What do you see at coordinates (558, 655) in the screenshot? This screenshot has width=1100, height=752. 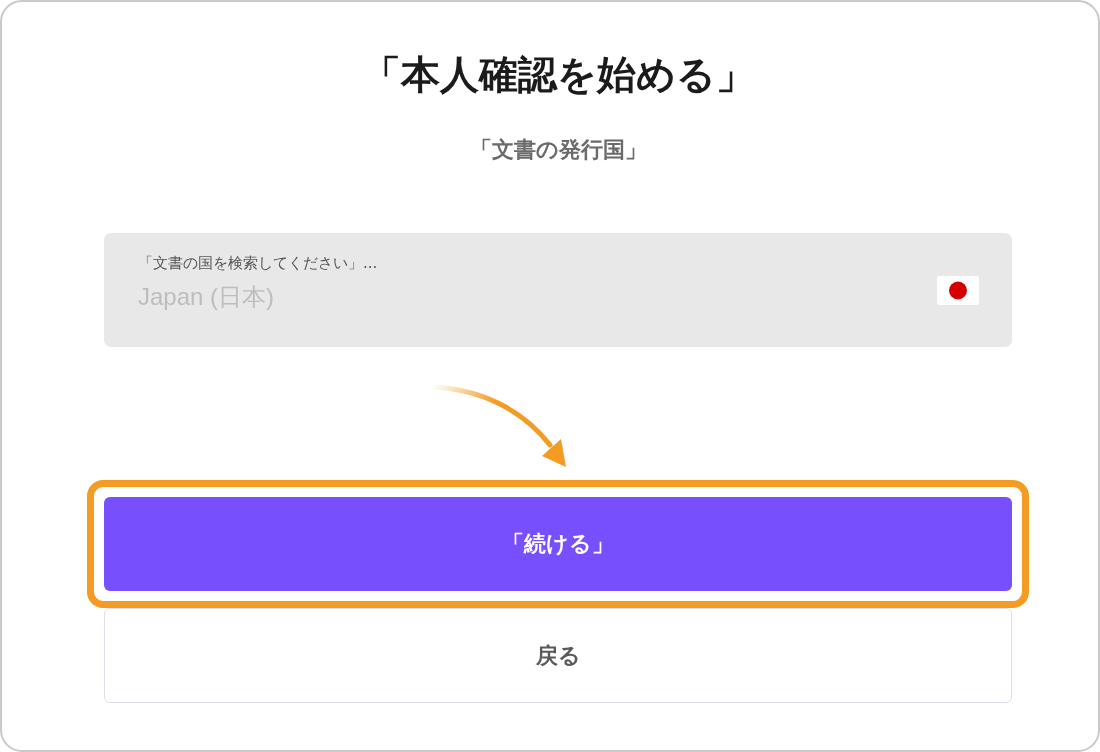 I see `back-button: 戻る` at bounding box center [558, 655].